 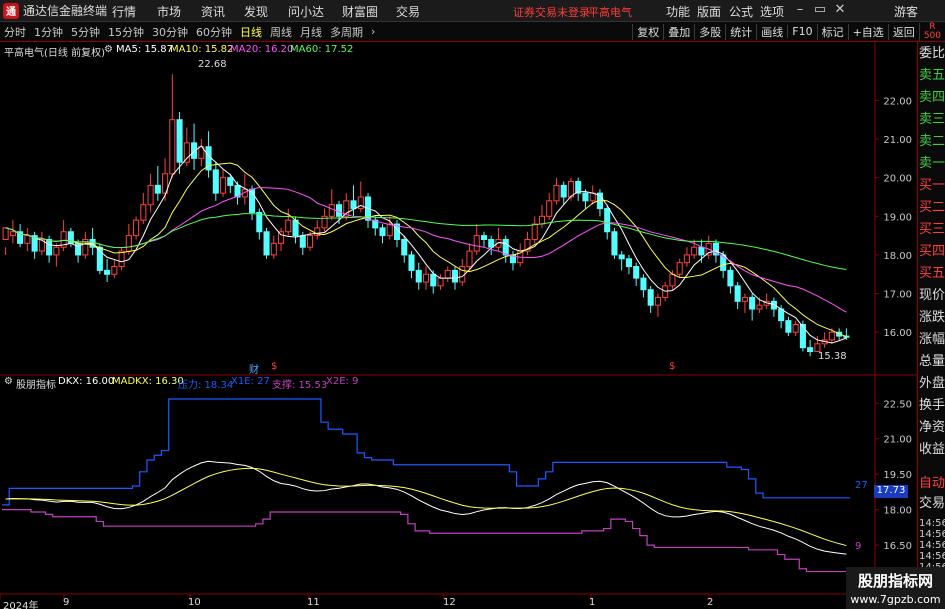 What do you see at coordinates (931, 31) in the screenshot?
I see `r-badge: R 500` at bounding box center [931, 31].